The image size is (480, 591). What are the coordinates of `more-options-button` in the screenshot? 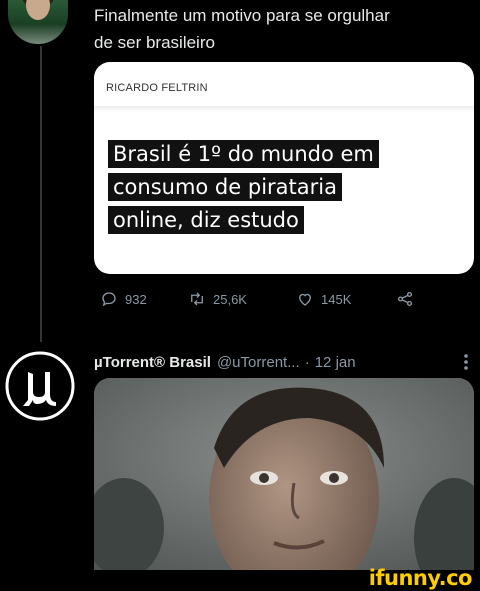 It's located at (466, 362).